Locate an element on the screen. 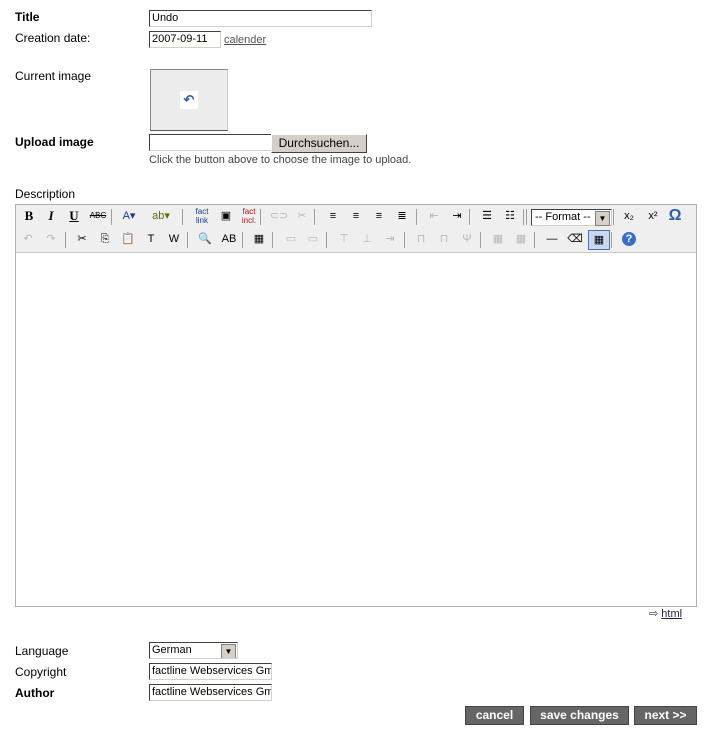 The height and width of the screenshot is (729, 707). creation-date-input: 2007-09-11 is located at coordinates (185, 39).